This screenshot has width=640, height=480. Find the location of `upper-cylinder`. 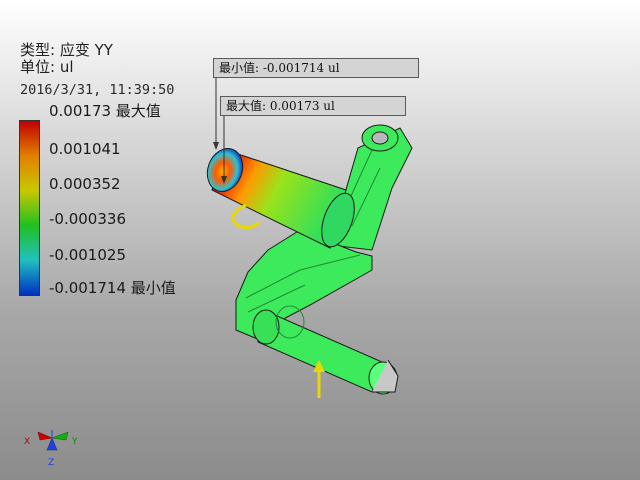

upper-cylinder is located at coordinates (280, 198).